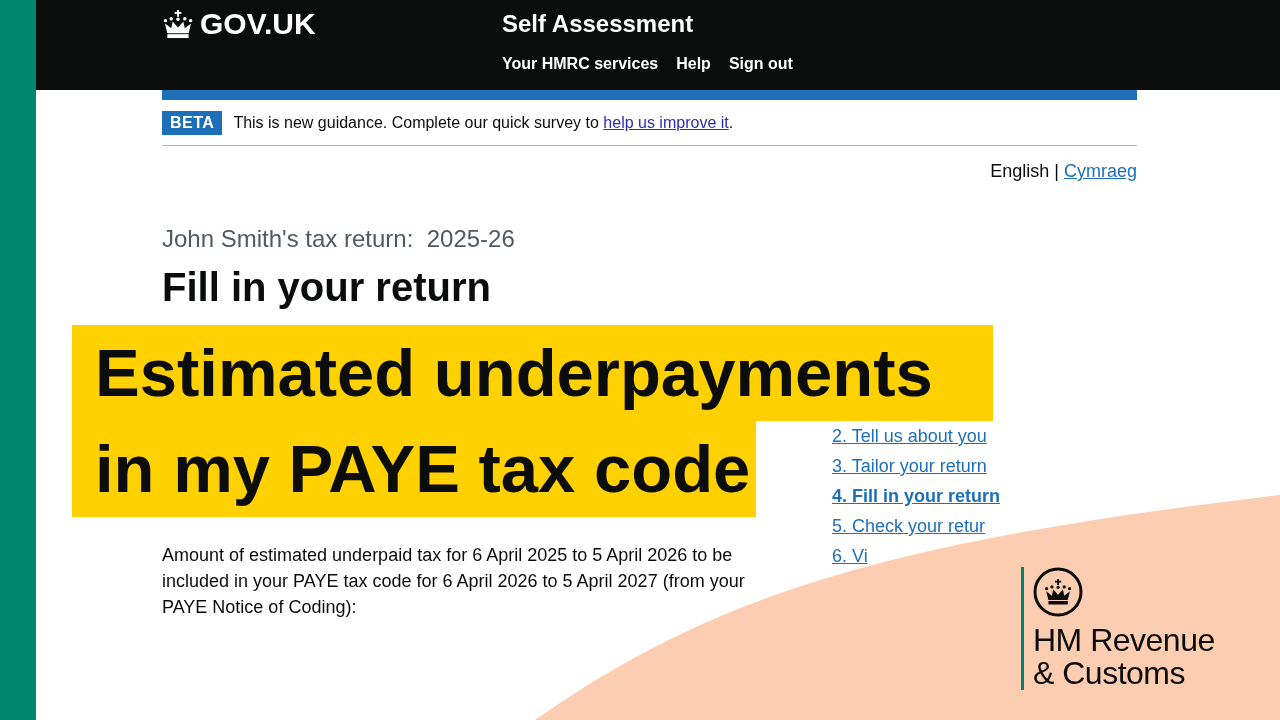  What do you see at coordinates (1100, 171) in the screenshot?
I see `language-link: Cymraeg` at bounding box center [1100, 171].